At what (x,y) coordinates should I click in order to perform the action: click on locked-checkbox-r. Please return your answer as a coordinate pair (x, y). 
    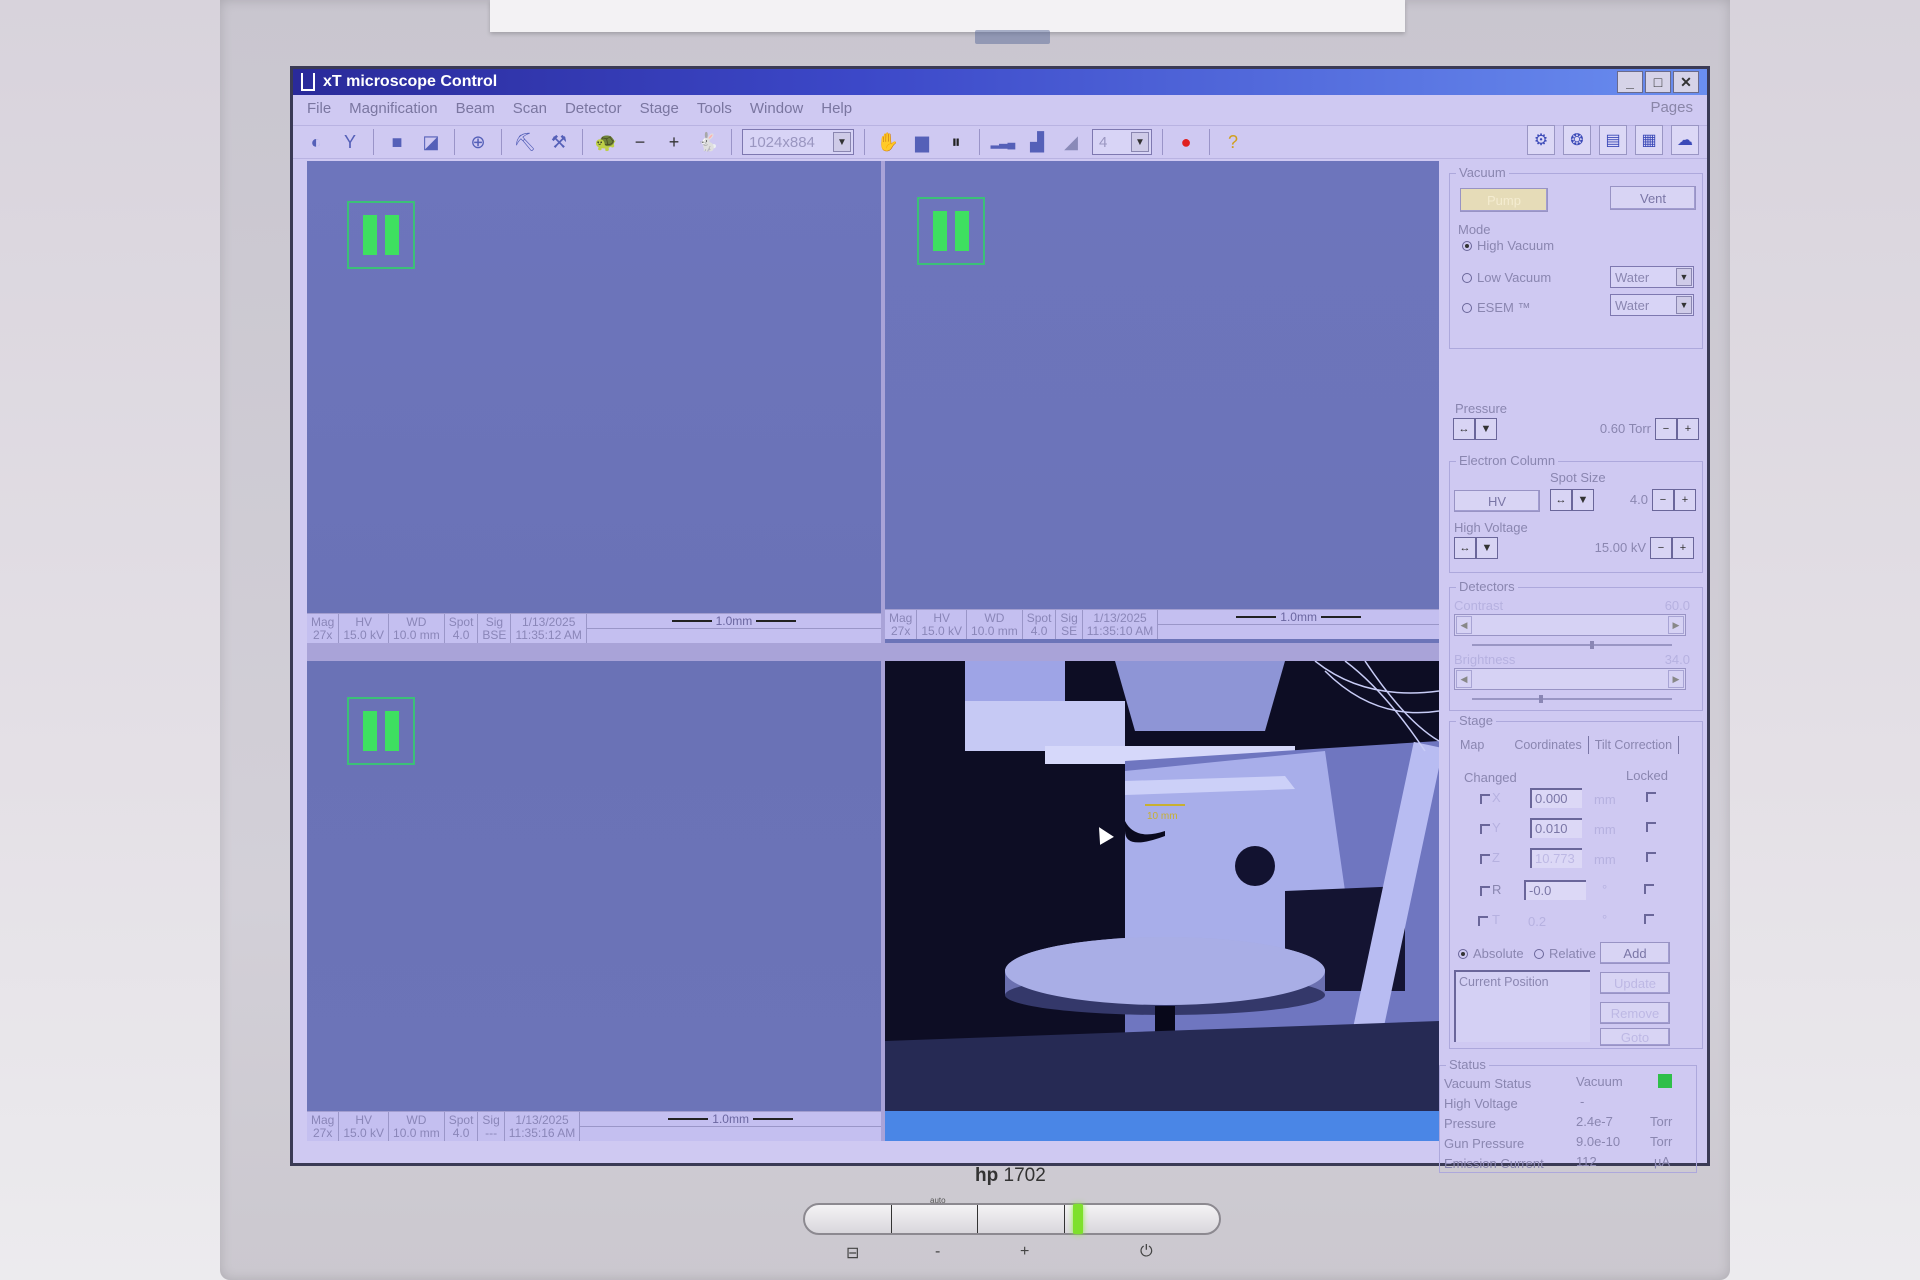
    Looking at the image, I should click on (1649, 889).